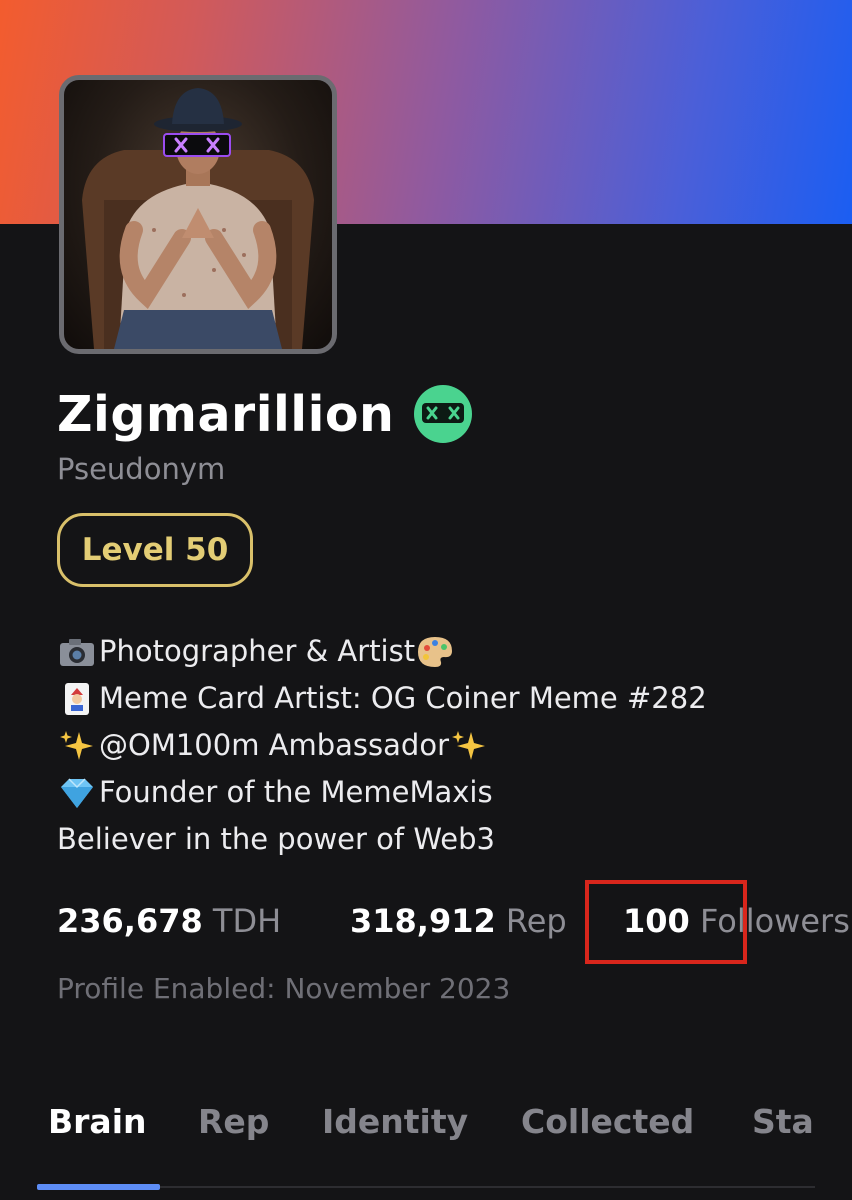  What do you see at coordinates (77, 699) in the screenshot?
I see `joker-card-icon` at bounding box center [77, 699].